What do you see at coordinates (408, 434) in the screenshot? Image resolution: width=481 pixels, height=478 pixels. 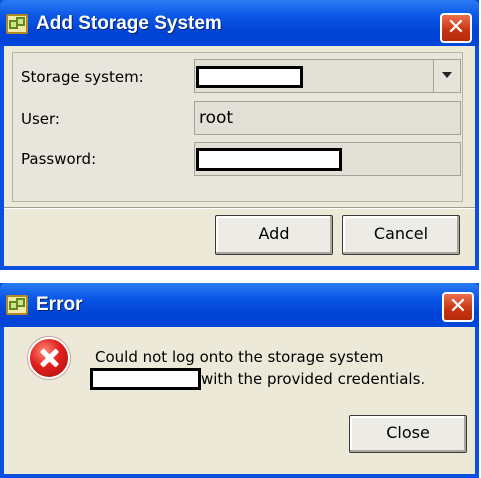 I see `close-button: Close` at bounding box center [408, 434].